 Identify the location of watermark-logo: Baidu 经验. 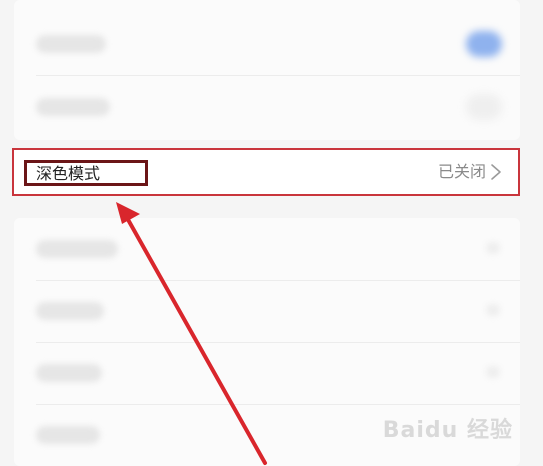
(447, 430).